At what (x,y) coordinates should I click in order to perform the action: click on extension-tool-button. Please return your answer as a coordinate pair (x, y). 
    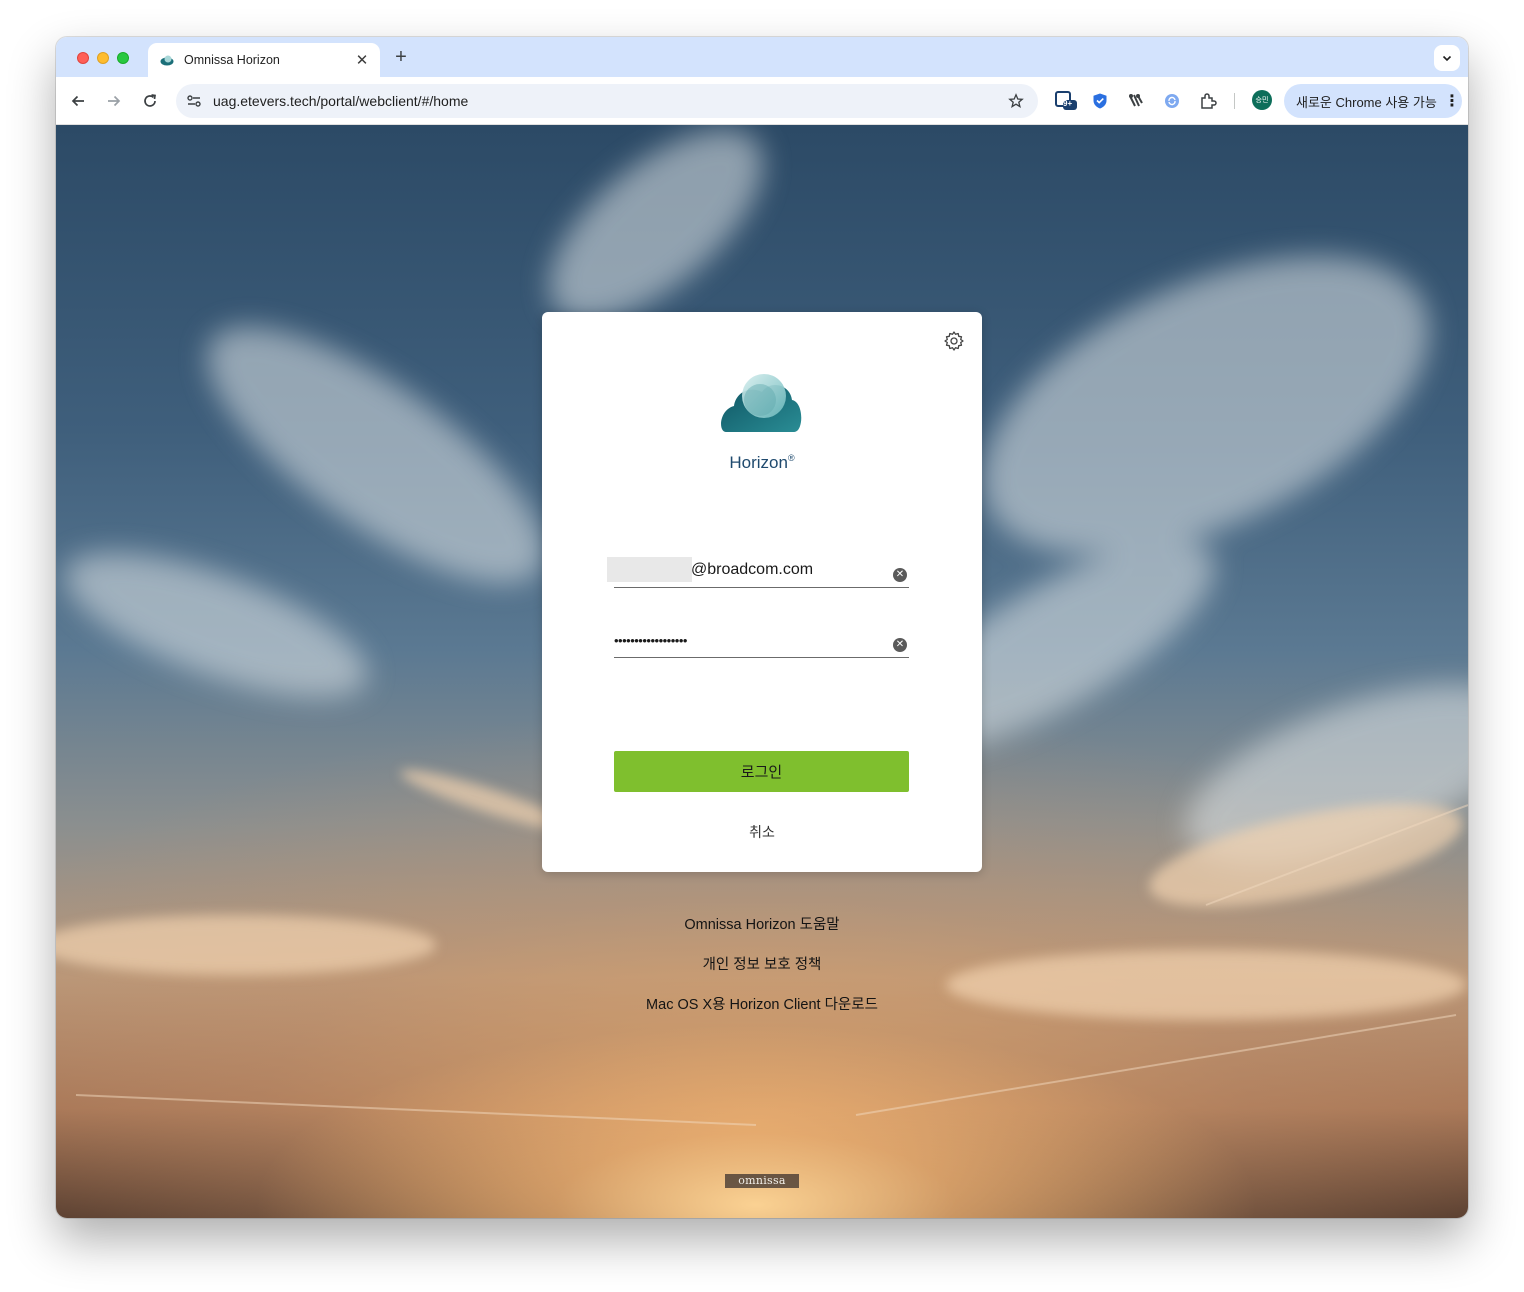
    Looking at the image, I should click on (1136, 101).